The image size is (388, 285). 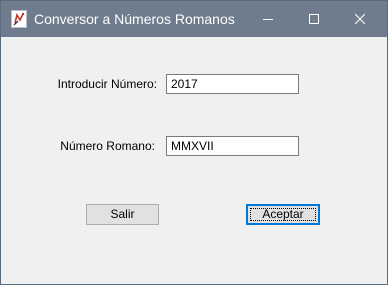 I want to click on number-label: Introducir Número:, so click(x=107, y=84).